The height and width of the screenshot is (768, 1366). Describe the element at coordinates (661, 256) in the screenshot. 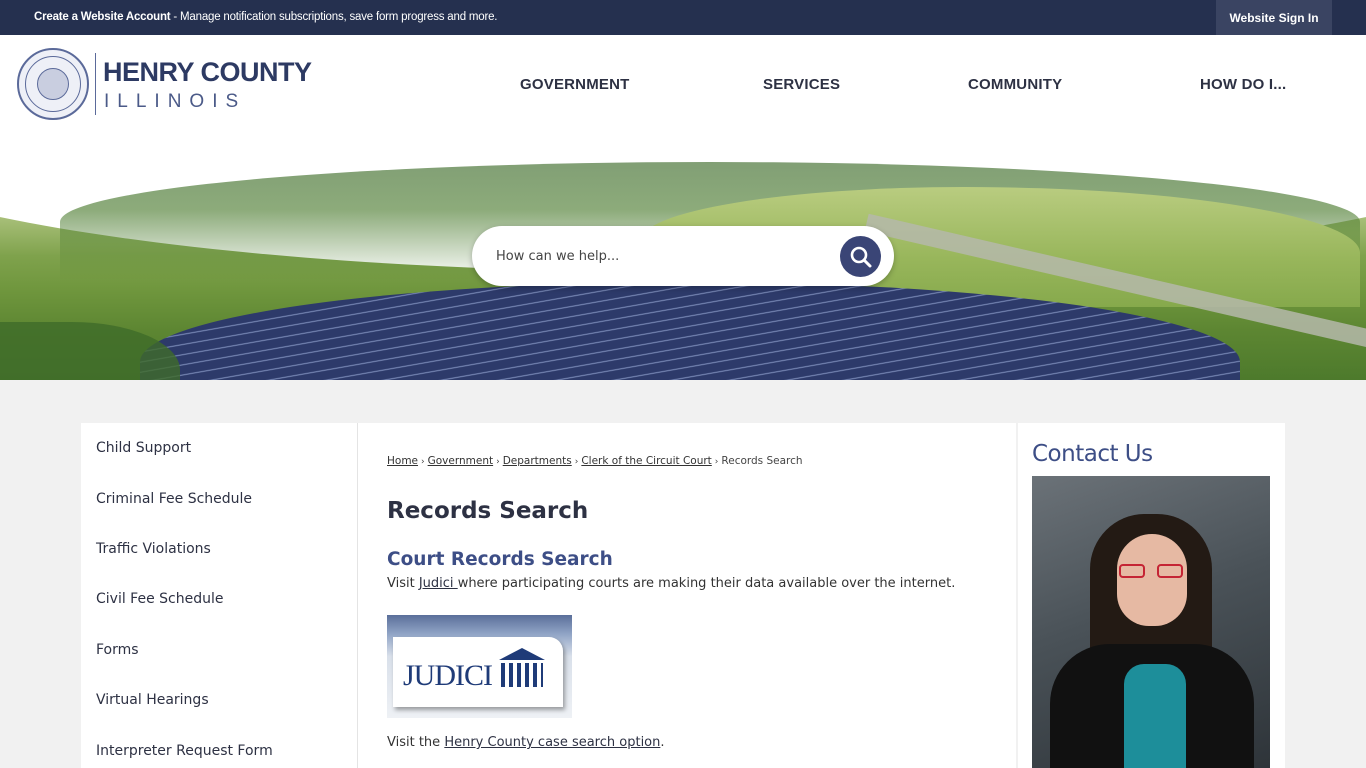

I see `search-input` at that location.